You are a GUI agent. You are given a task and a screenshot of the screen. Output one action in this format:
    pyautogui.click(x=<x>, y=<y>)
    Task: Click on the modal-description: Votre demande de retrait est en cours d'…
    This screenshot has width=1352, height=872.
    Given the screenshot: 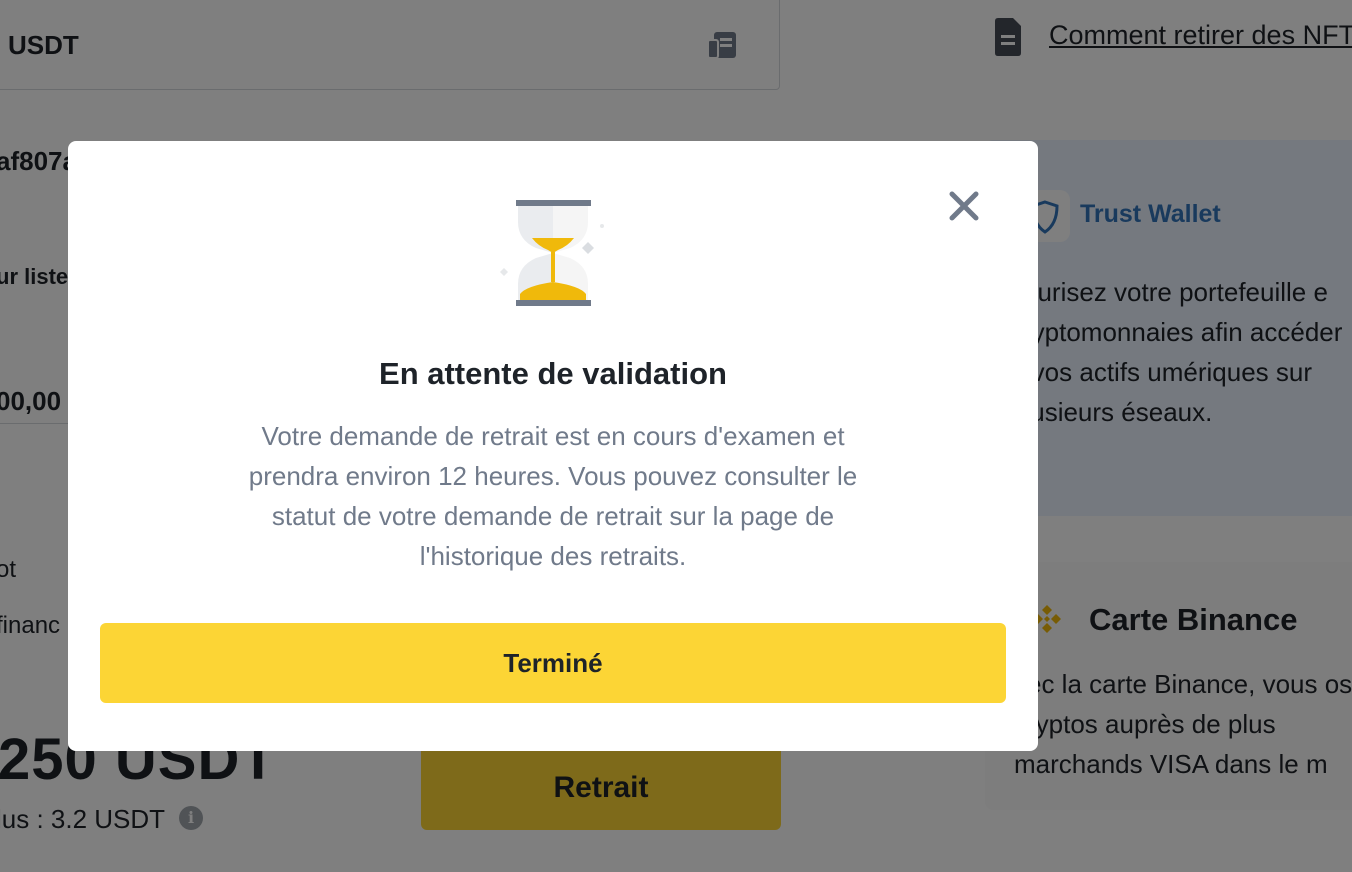 What is the action you would take?
    pyautogui.click(x=553, y=496)
    